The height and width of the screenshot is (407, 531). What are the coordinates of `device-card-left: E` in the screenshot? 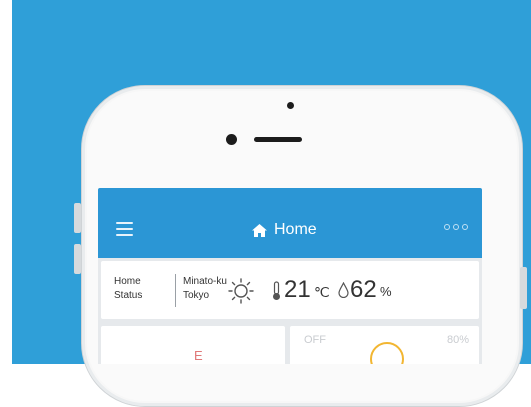 It's located at (193, 345).